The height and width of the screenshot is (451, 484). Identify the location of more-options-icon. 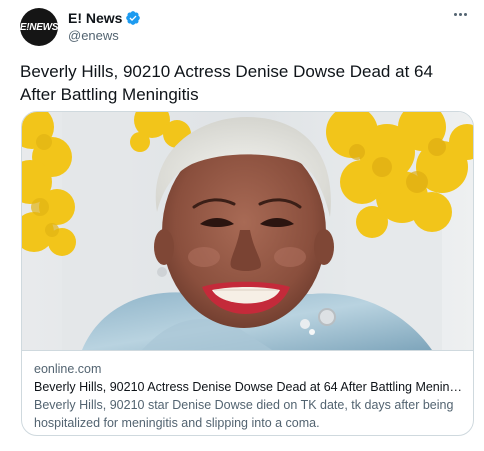
(460, 14).